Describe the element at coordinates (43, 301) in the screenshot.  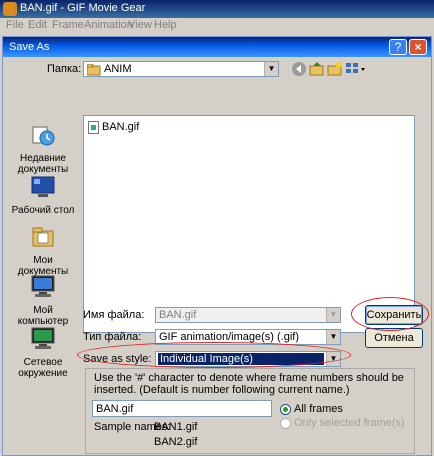
I see `place-my-computer: Мой компьютер` at that location.